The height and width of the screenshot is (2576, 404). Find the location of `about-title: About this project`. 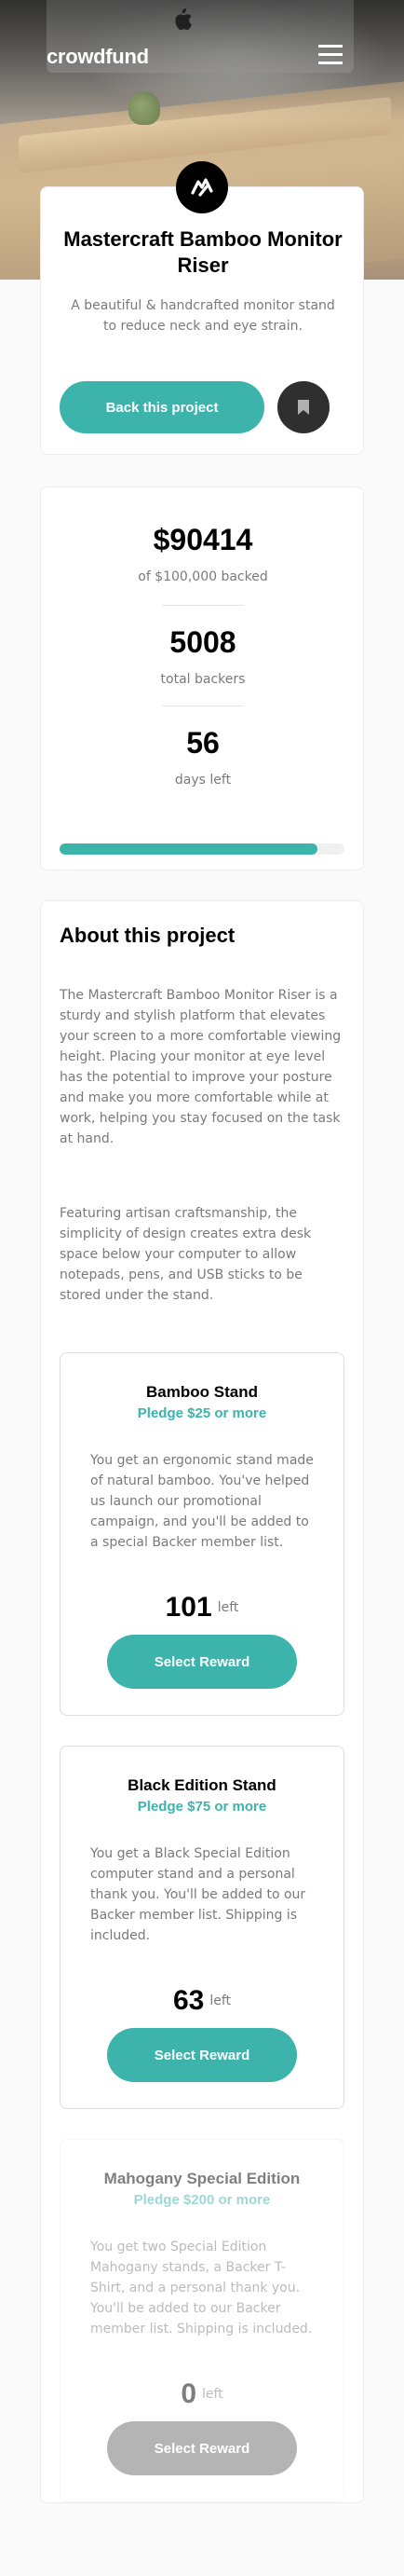

about-title: About this project is located at coordinates (148, 935).